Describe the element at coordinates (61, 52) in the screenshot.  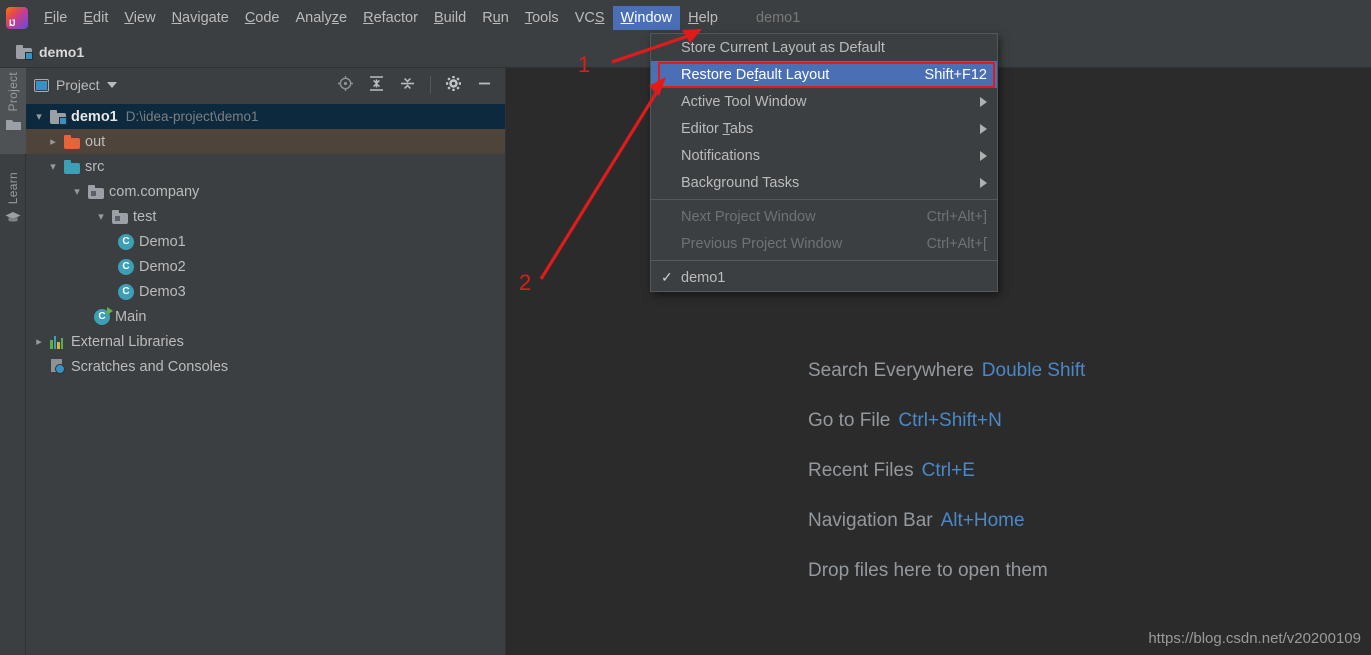
I see `breadcrumb-item-demo1: demo1` at that location.